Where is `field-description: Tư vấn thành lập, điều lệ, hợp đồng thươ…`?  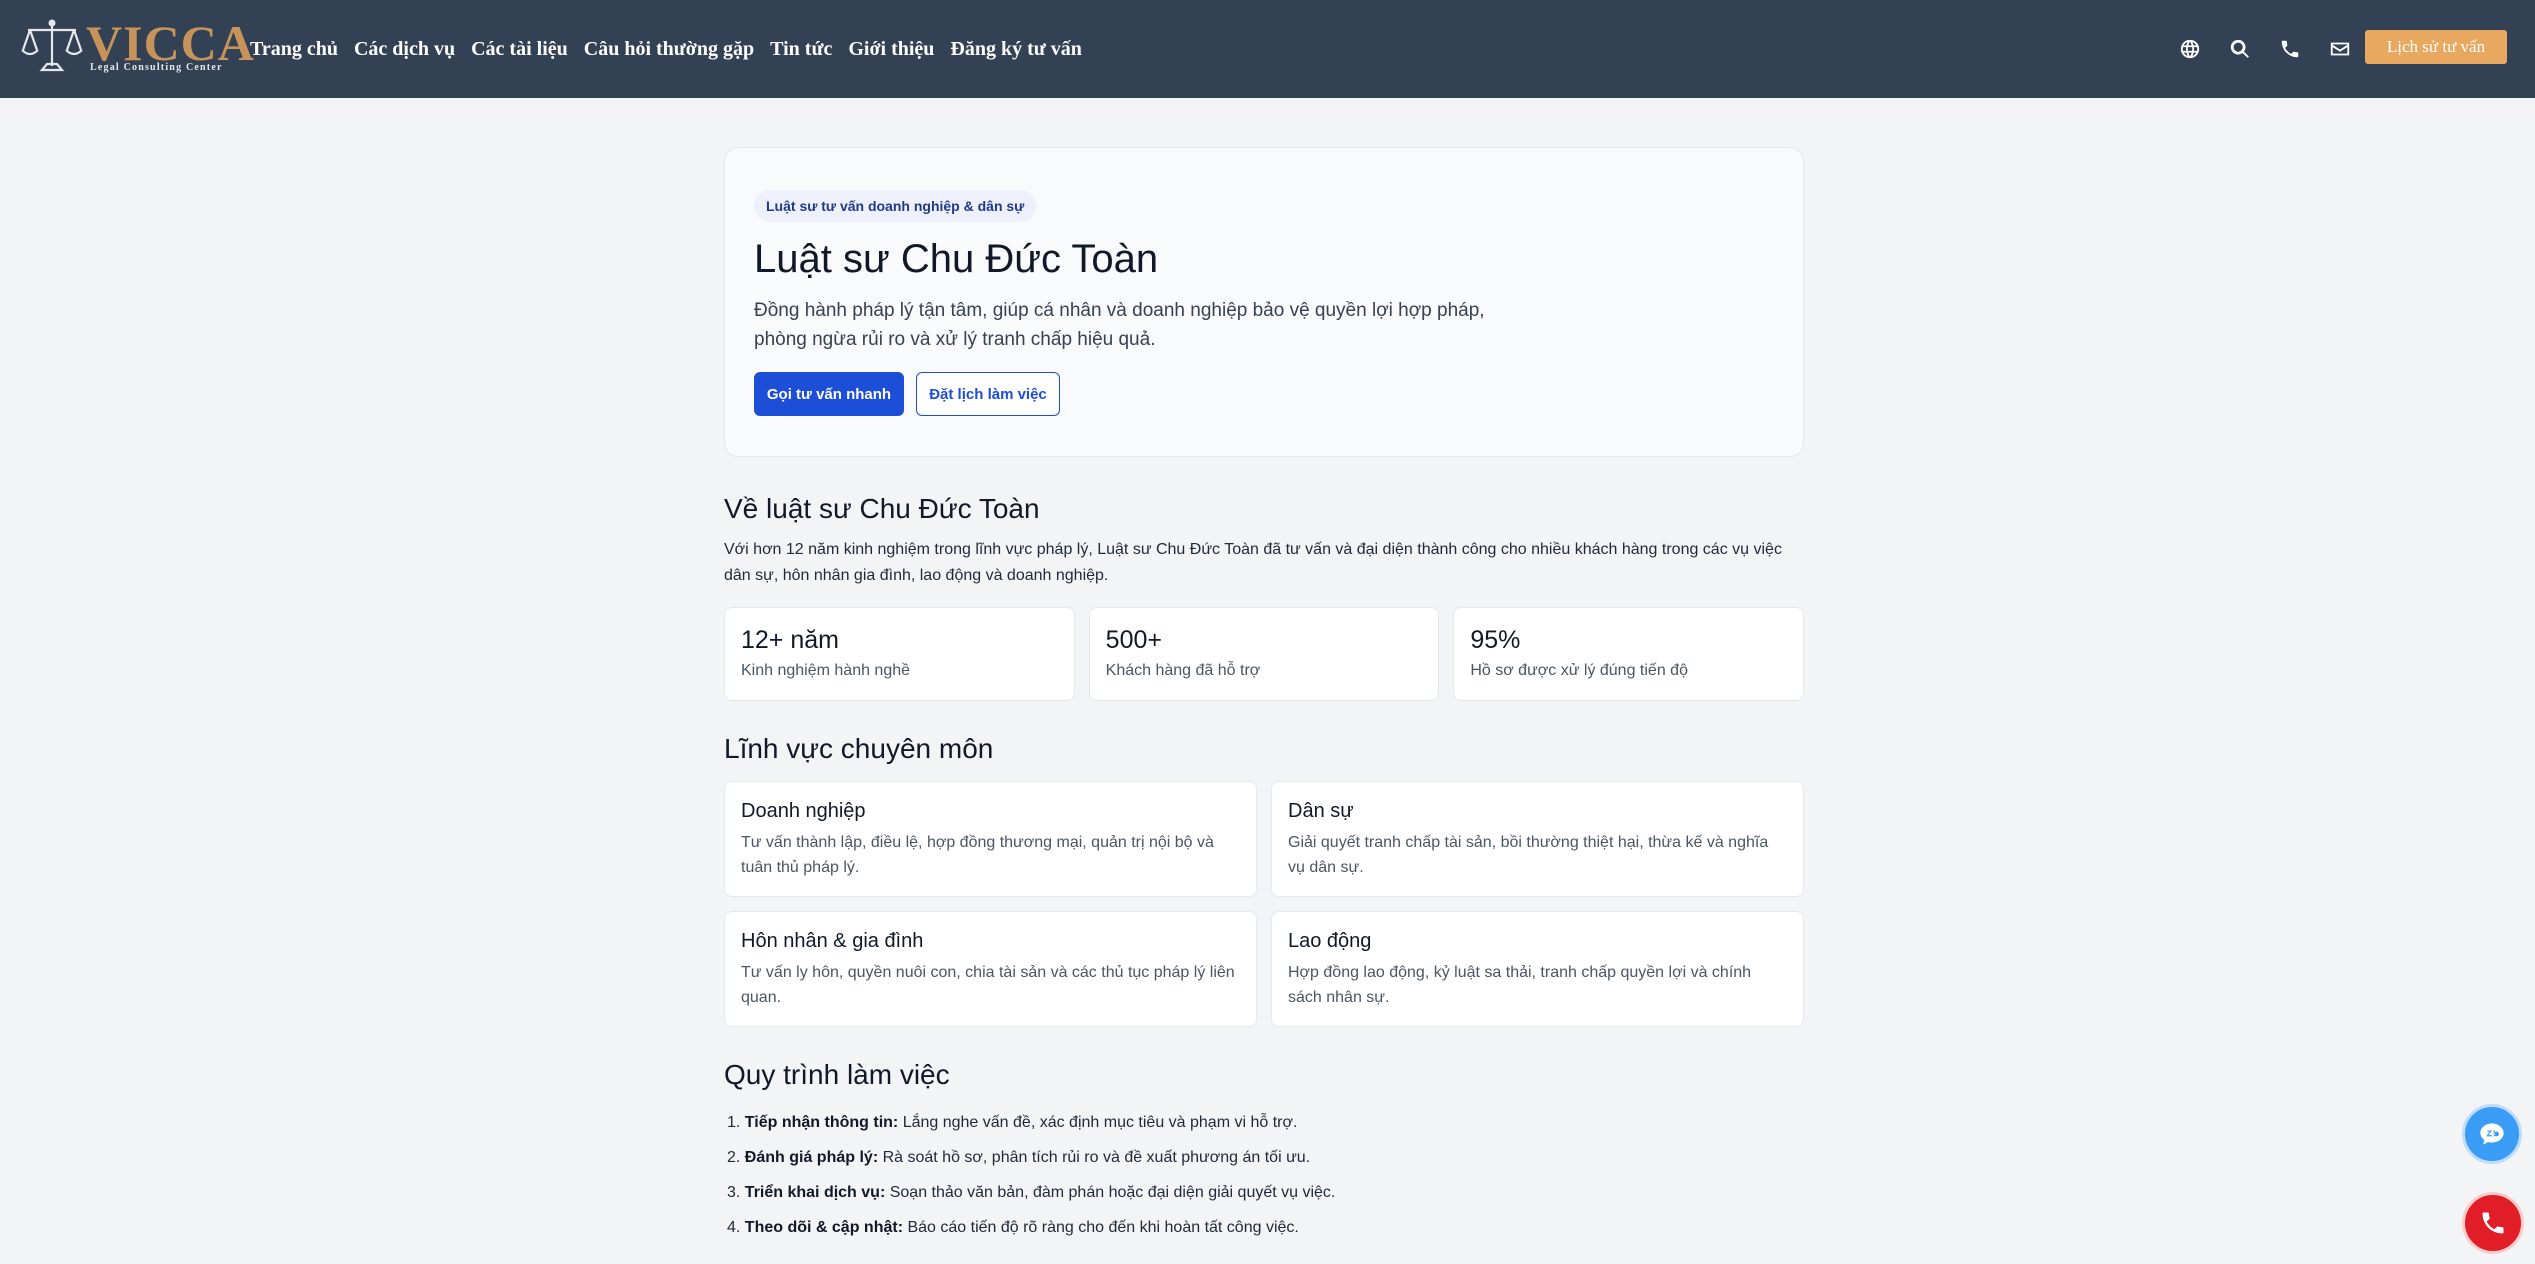
field-description: Tư vấn thành lập, điều lệ, hợp đồng thươ… is located at coordinates (977, 855).